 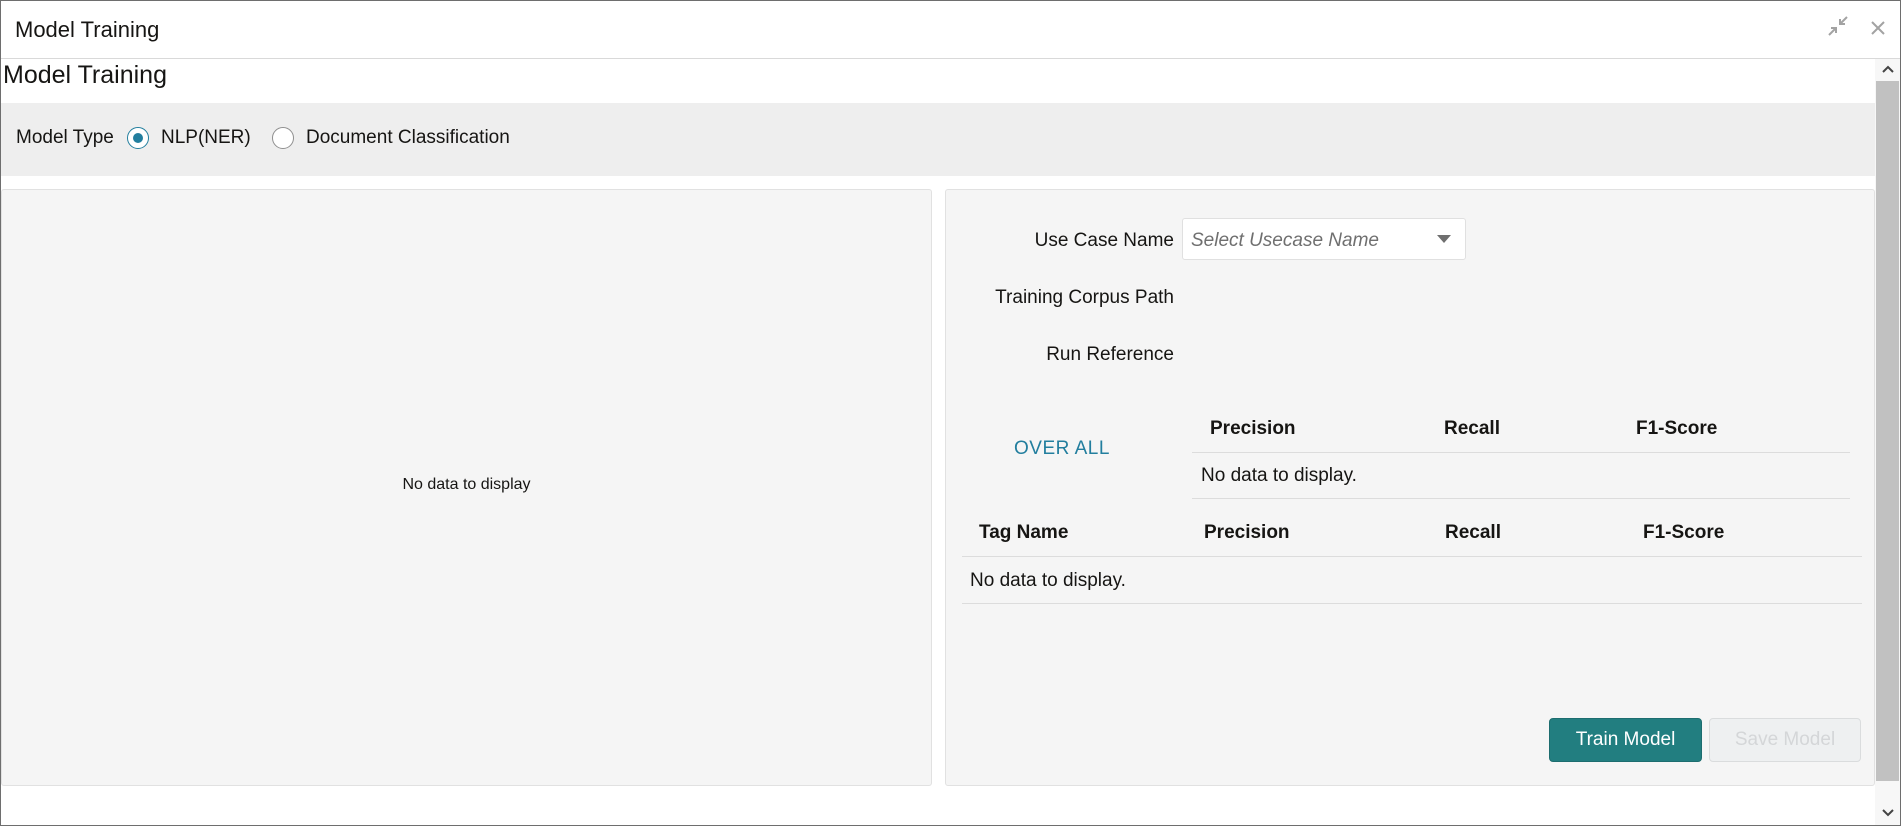 I want to click on scroll-up-svg, so click(x=1887, y=69).